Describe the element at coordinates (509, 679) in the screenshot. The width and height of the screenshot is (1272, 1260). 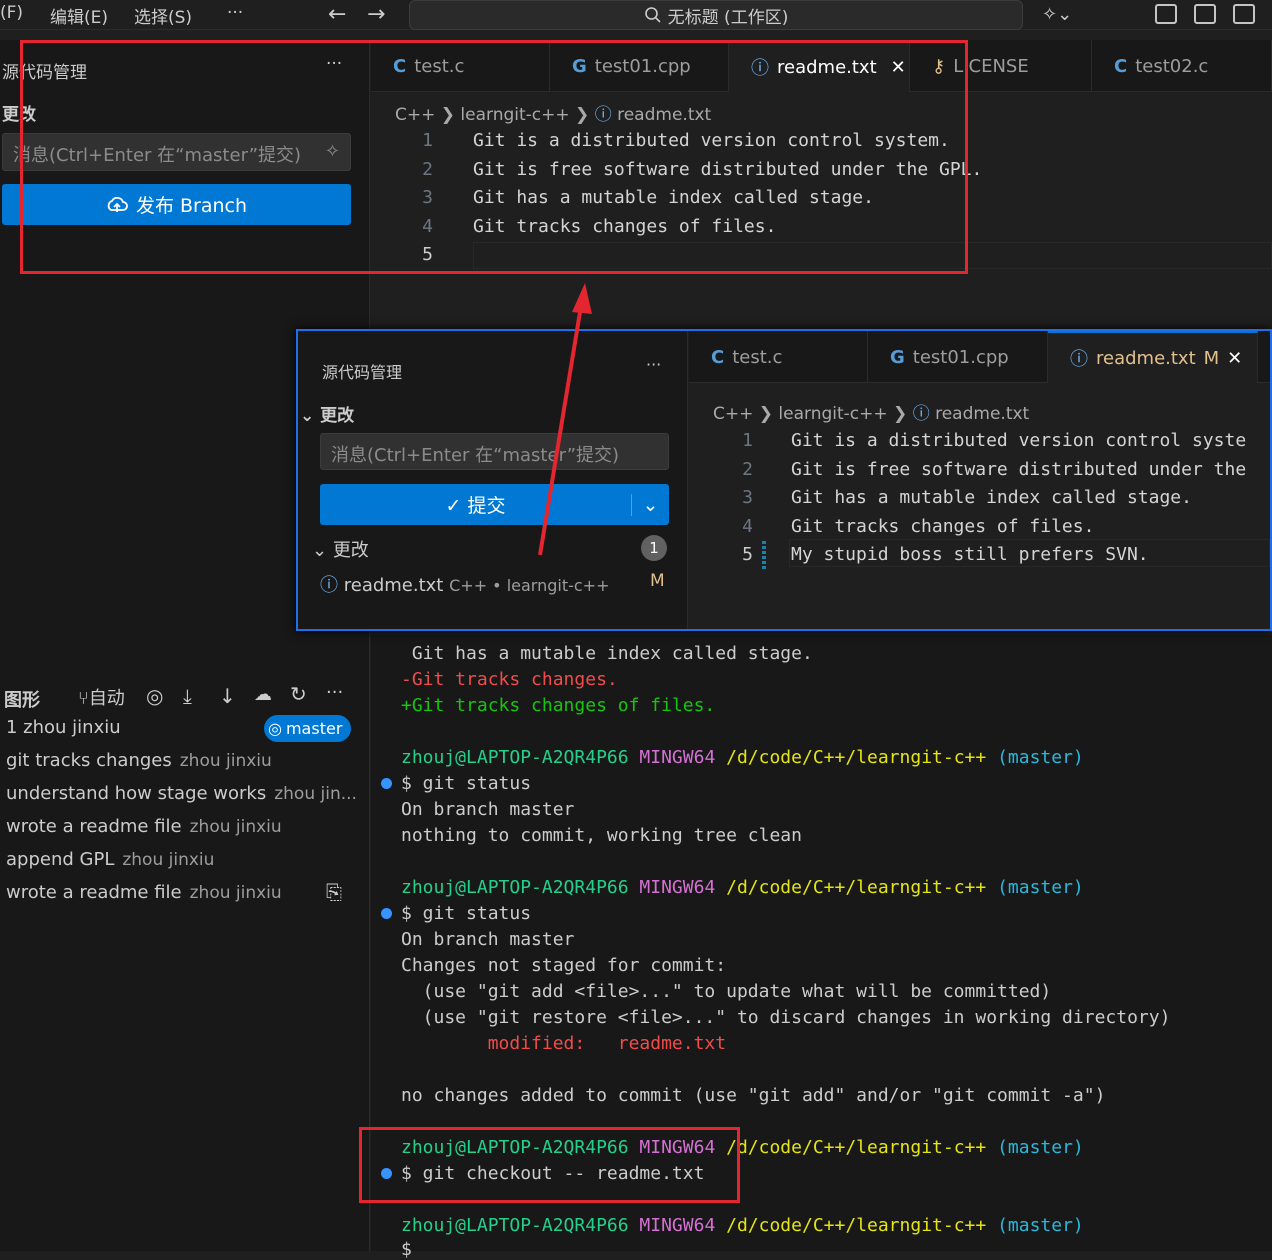
I see `diff-removed-line: -Git tracks changes.` at that location.